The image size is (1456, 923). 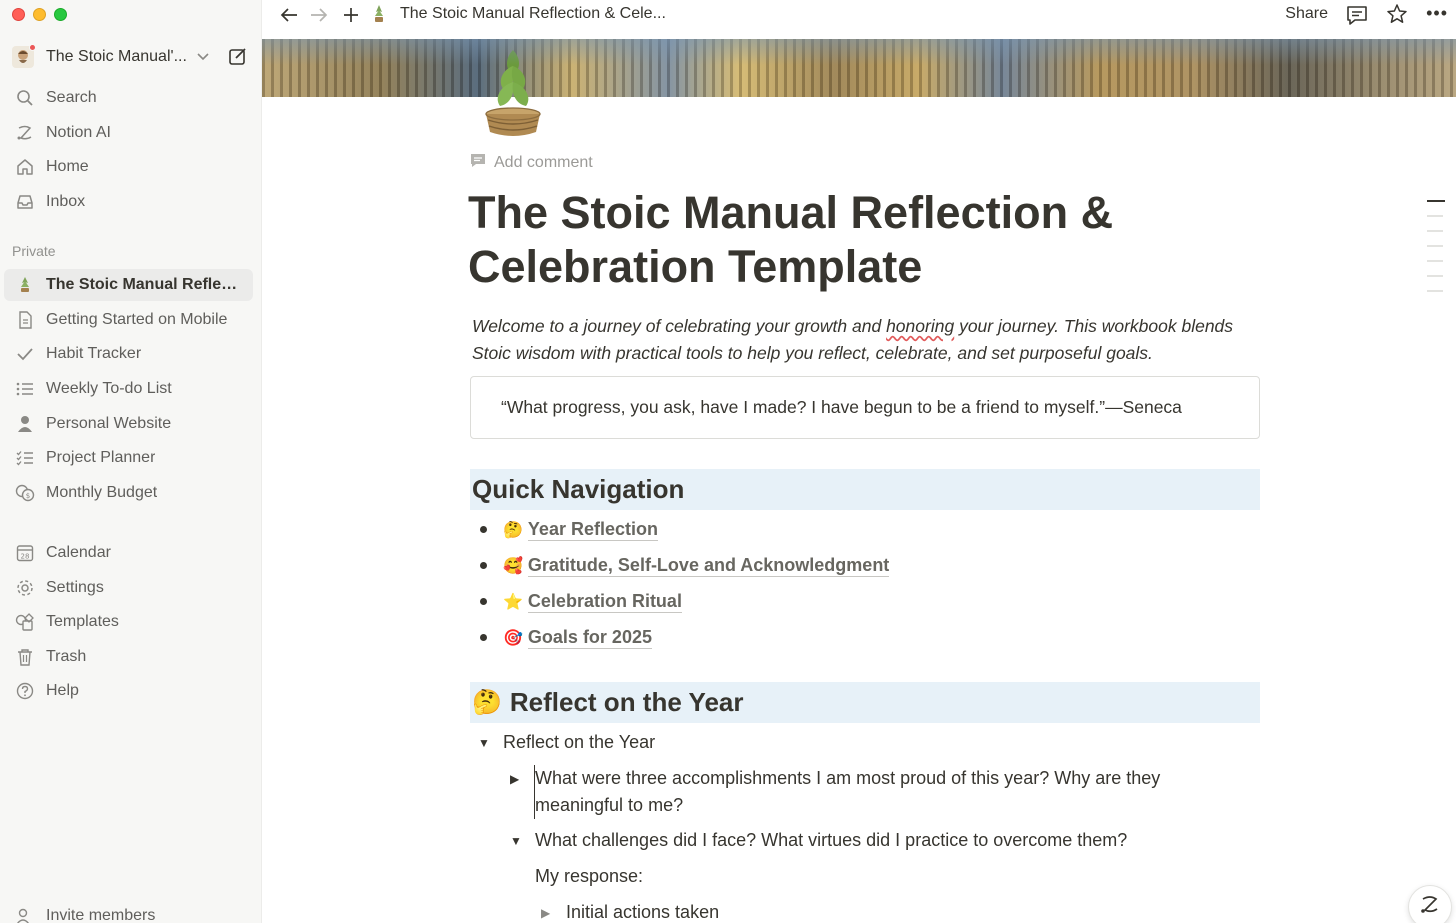 What do you see at coordinates (865, 489) in the screenshot?
I see `quick-navigation-heading: Quick Navigation` at bounding box center [865, 489].